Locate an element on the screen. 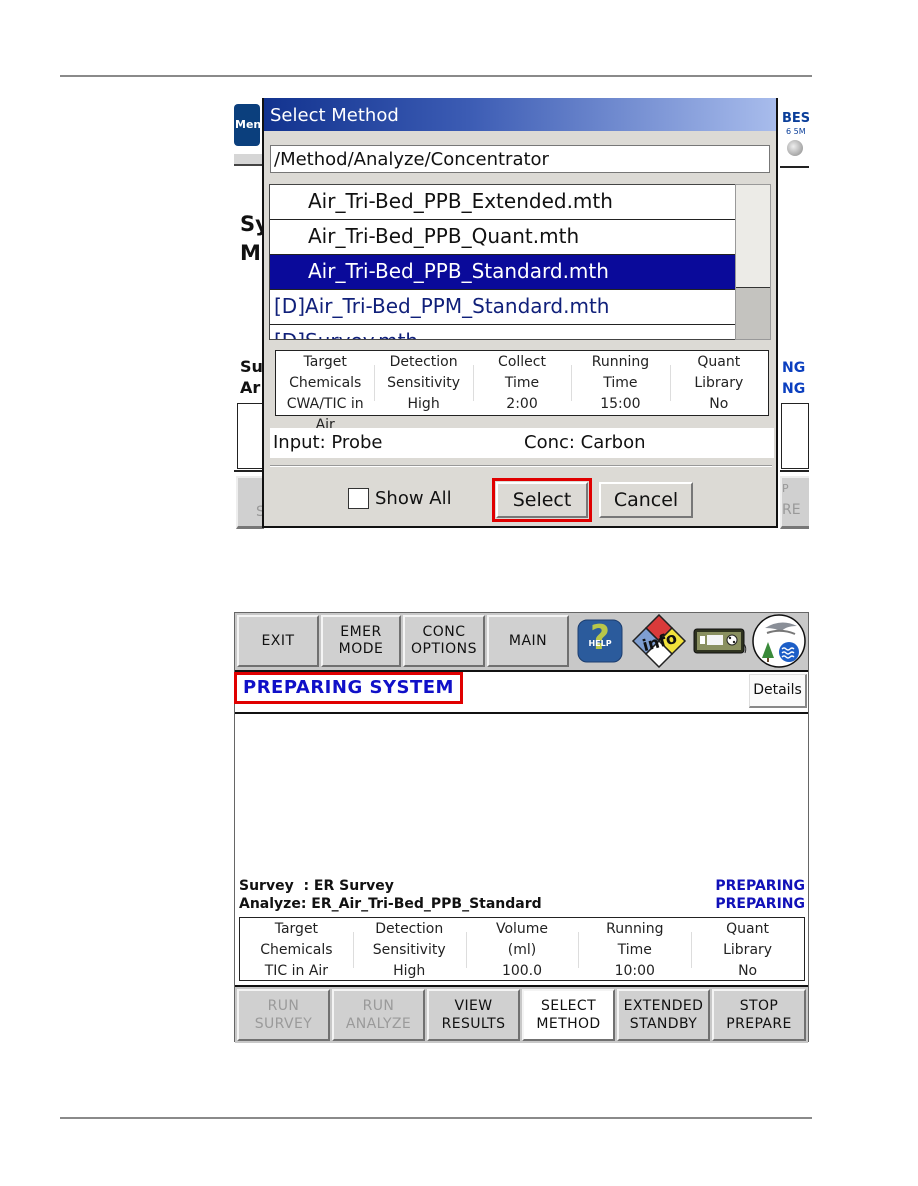  run-analyze-button: RUN ANALYZE is located at coordinates (378, 1015).